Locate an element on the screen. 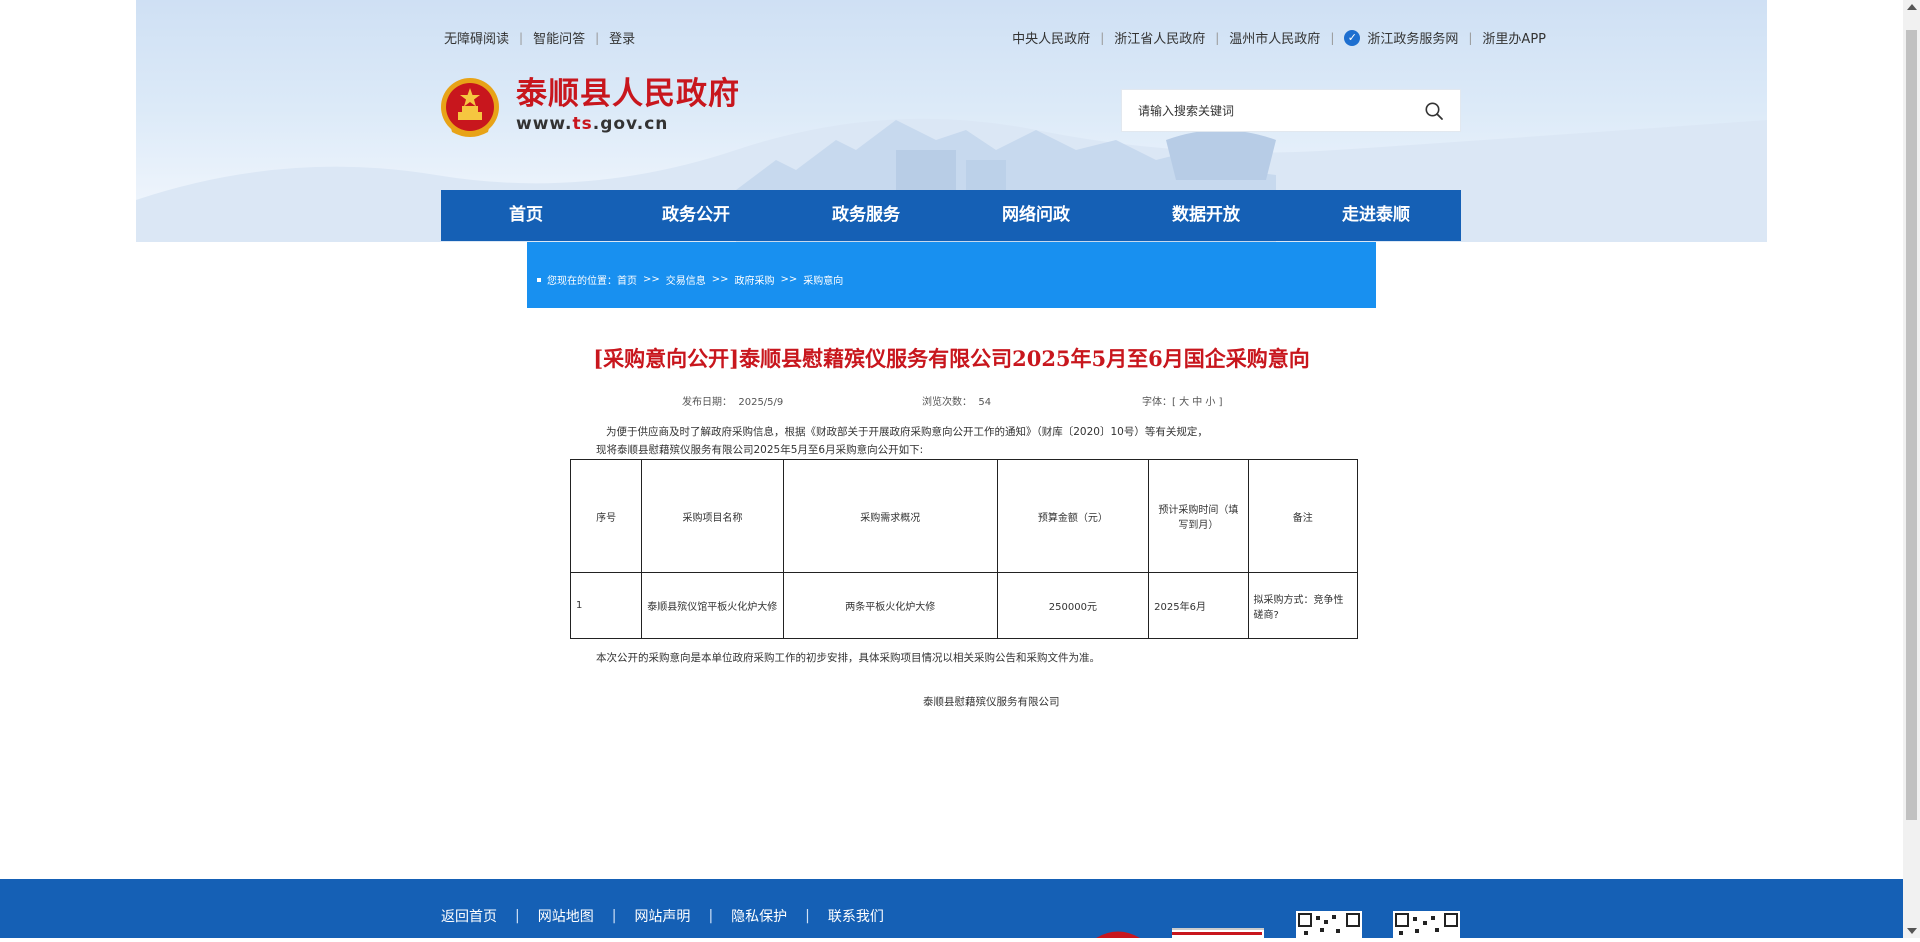 The image size is (1920, 942). article-title: [采购意向公开]泰顺县慰藉殡仪服务有限公司2025年5月至6月国企采购意向 is located at coordinates (951, 358).